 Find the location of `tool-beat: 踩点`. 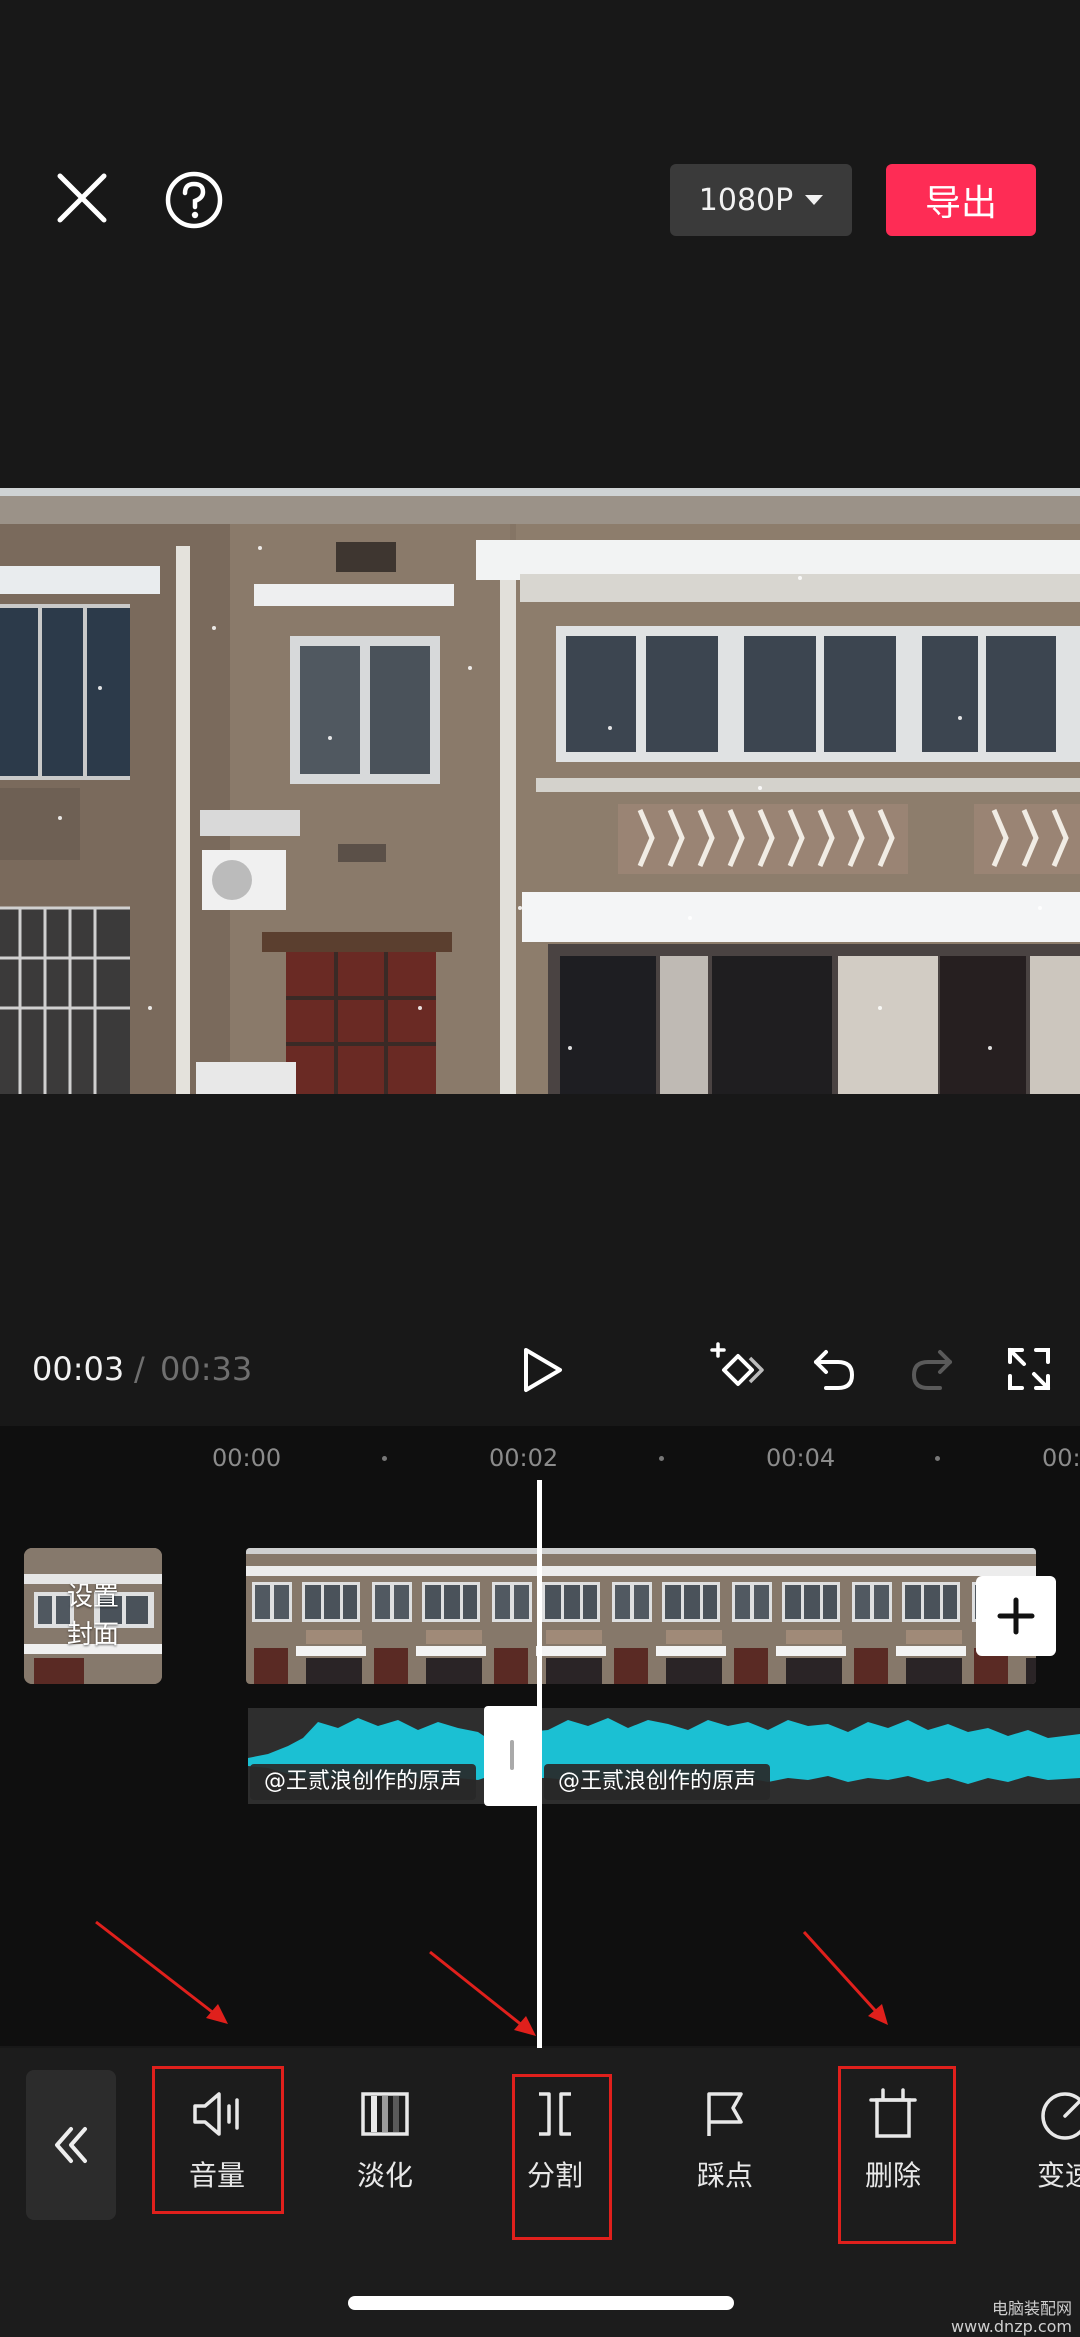

tool-beat: 踩点 is located at coordinates (725, 2144).